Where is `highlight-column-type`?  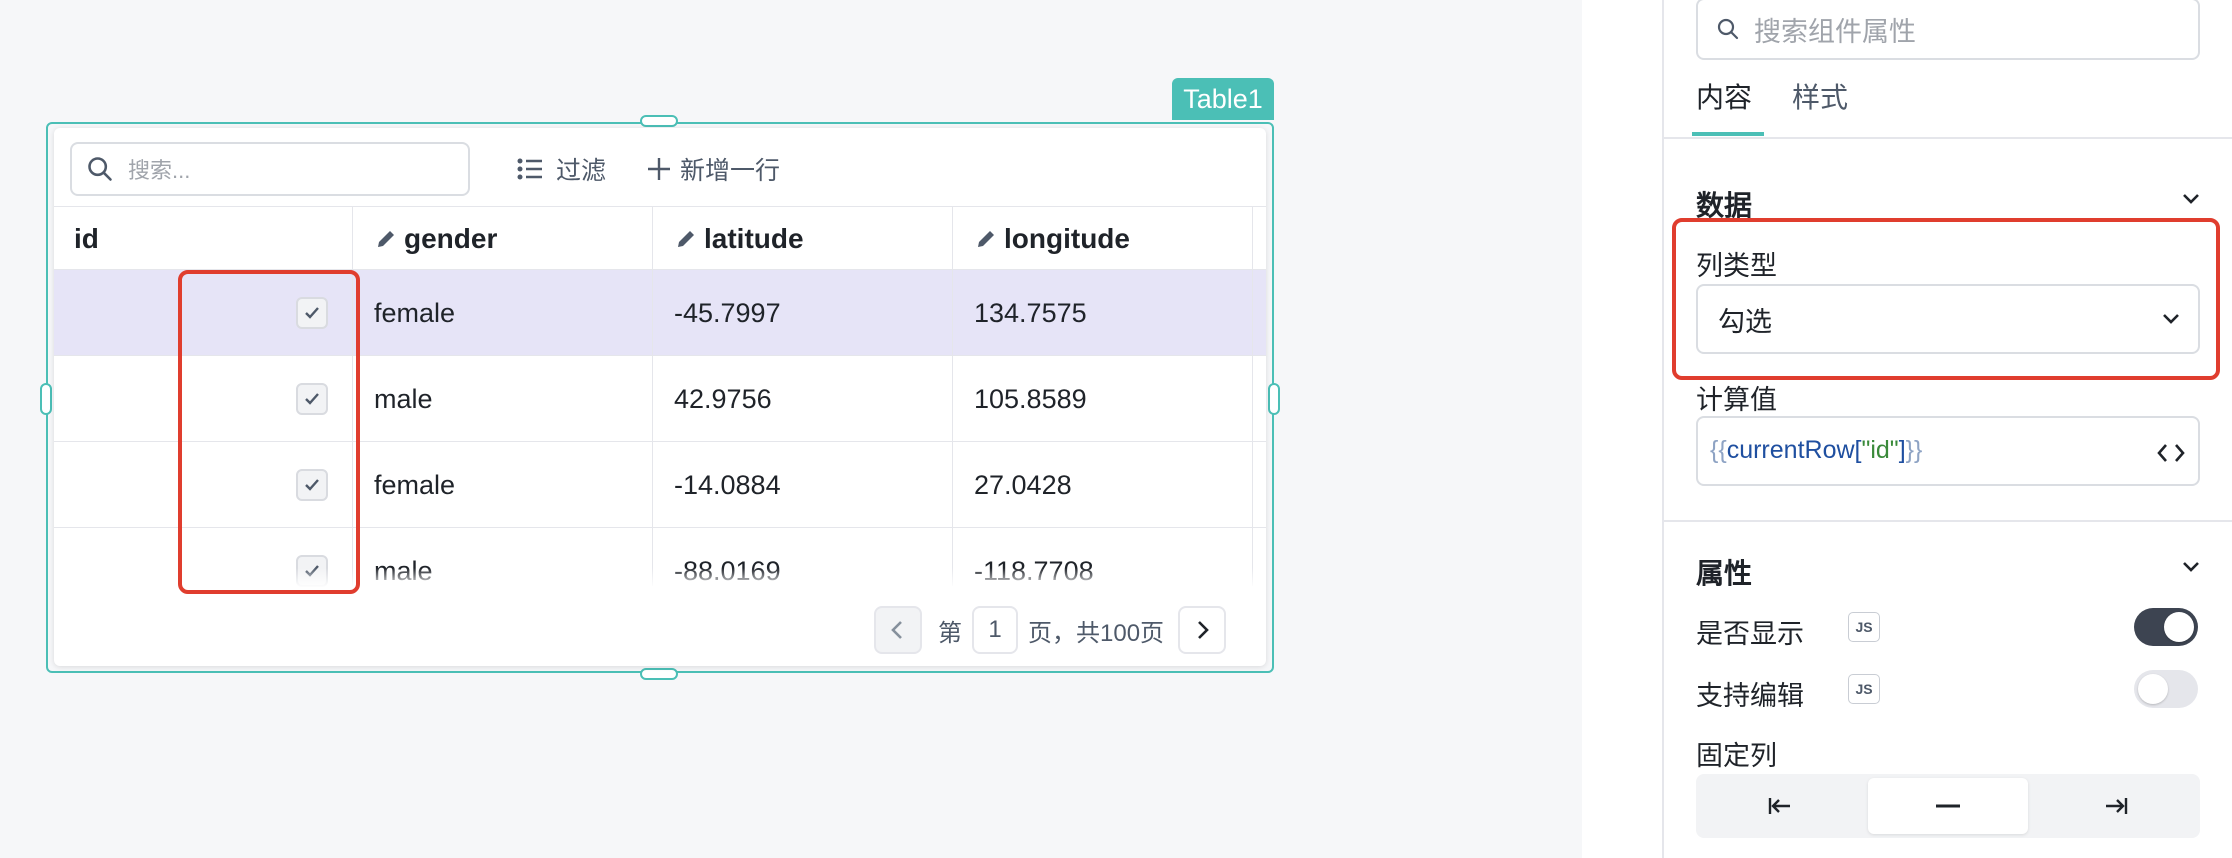
highlight-column-type is located at coordinates (1946, 299).